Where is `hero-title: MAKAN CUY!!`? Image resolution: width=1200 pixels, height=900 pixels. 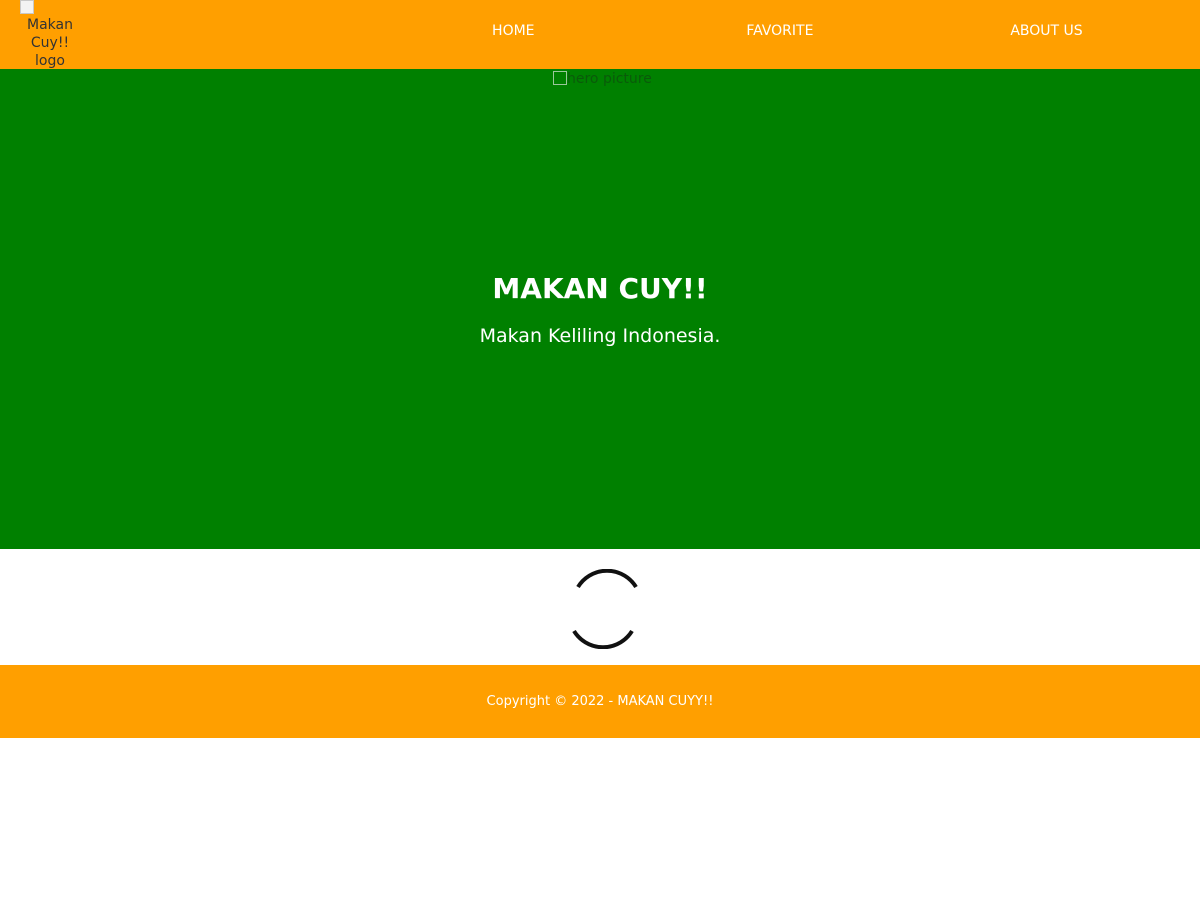 hero-title: MAKAN CUY!! is located at coordinates (600, 288).